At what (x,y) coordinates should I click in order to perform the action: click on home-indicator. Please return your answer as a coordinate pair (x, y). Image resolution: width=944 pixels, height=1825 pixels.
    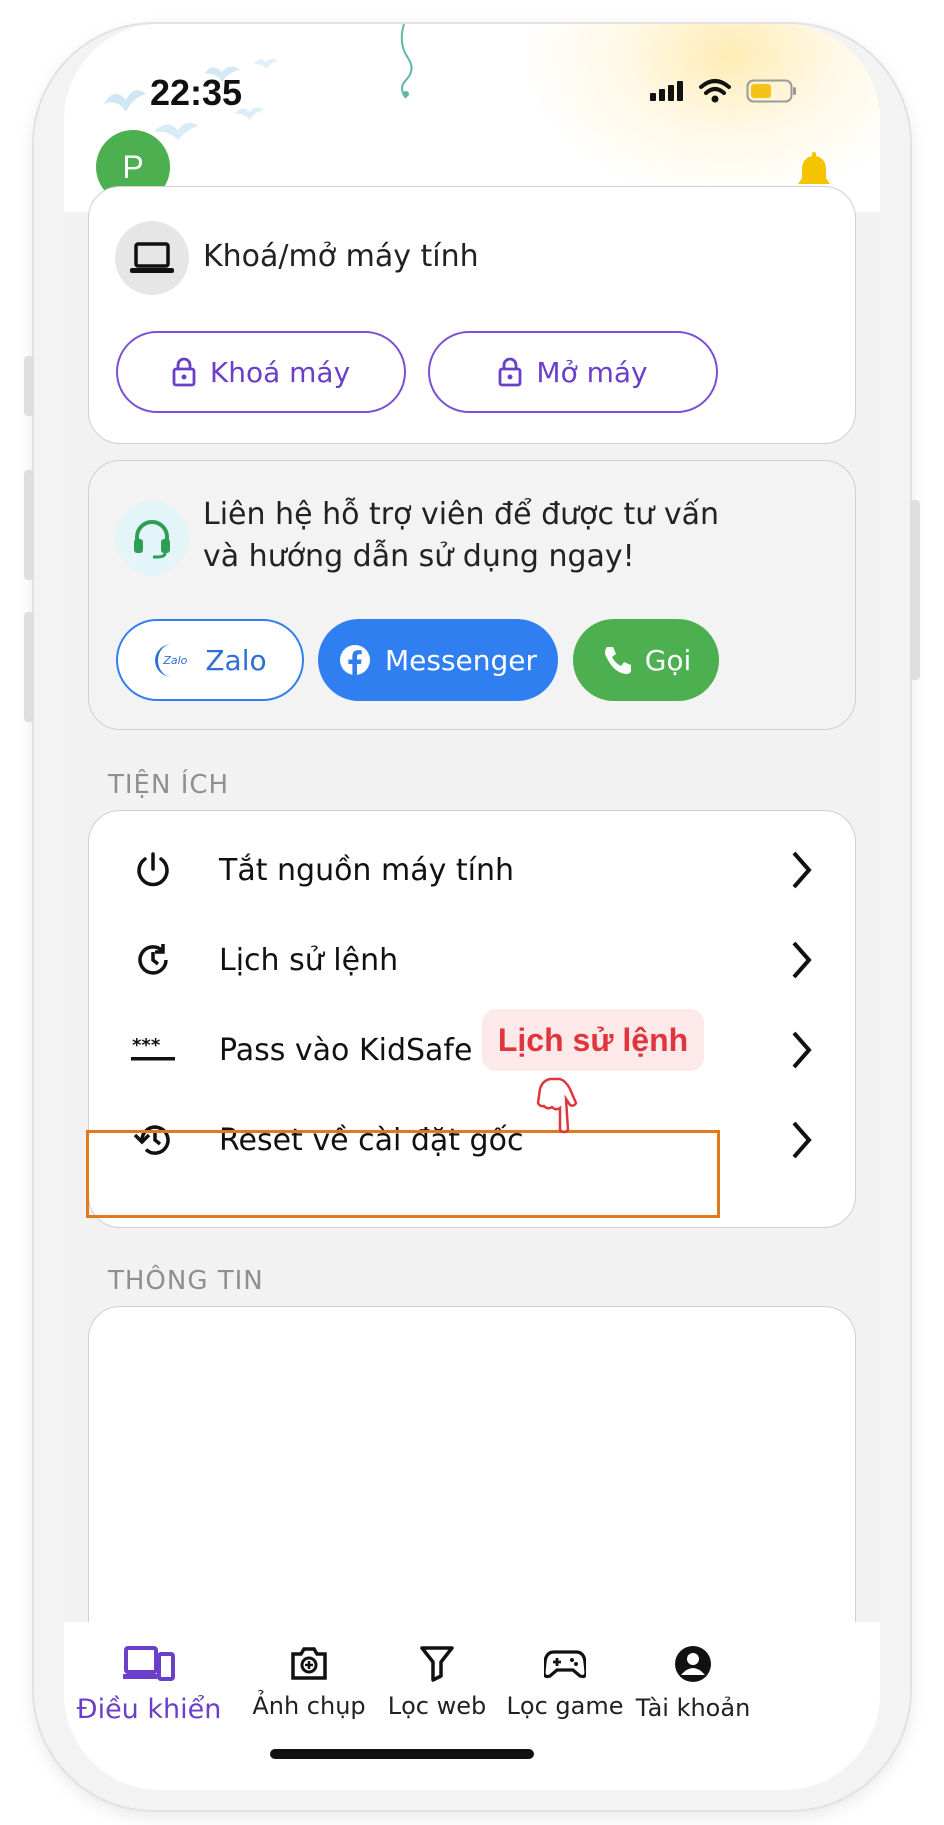
    Looking at the image, I should click on (402, 1754).